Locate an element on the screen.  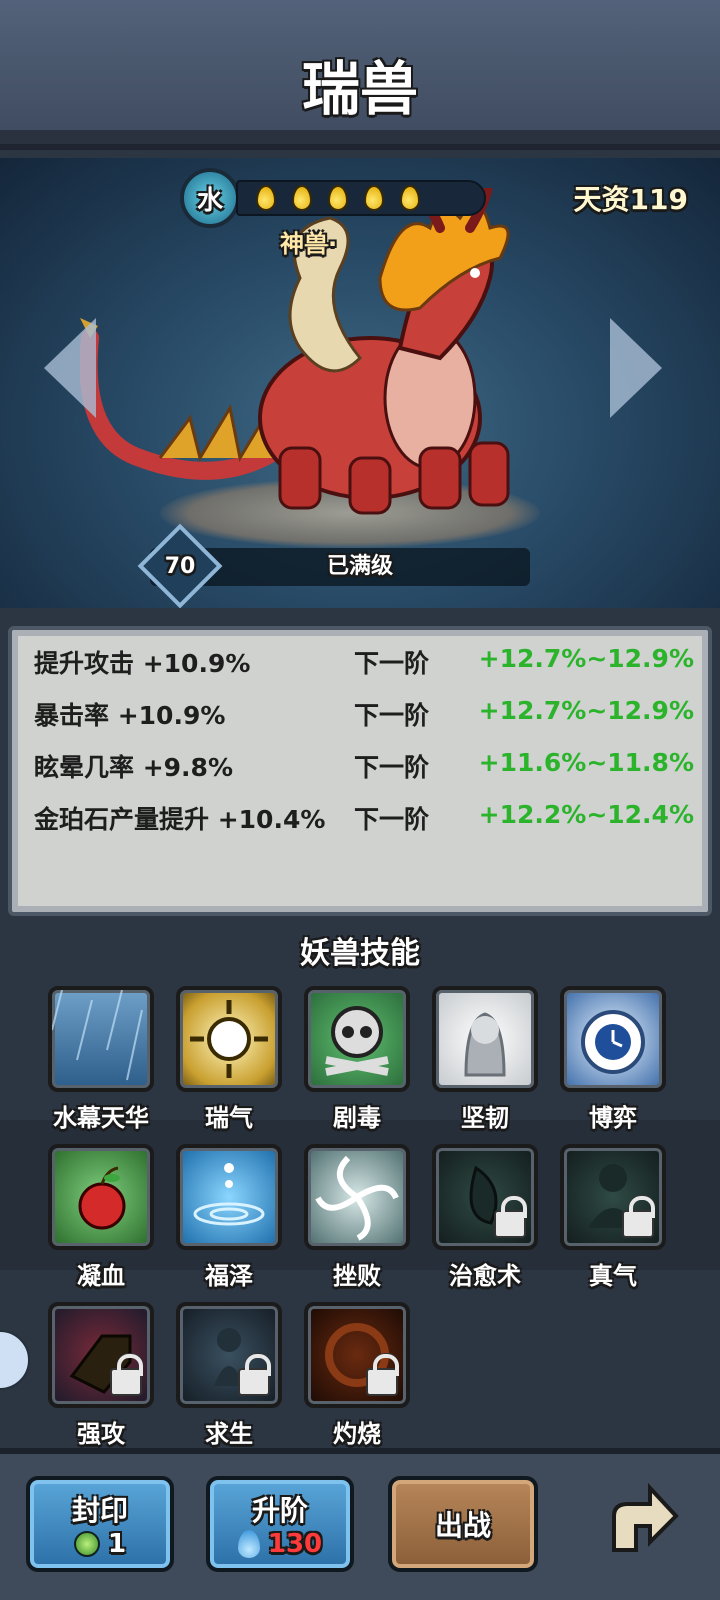
stat-next-value: +11.6%~11.8% is located at coordinates (586, 762).